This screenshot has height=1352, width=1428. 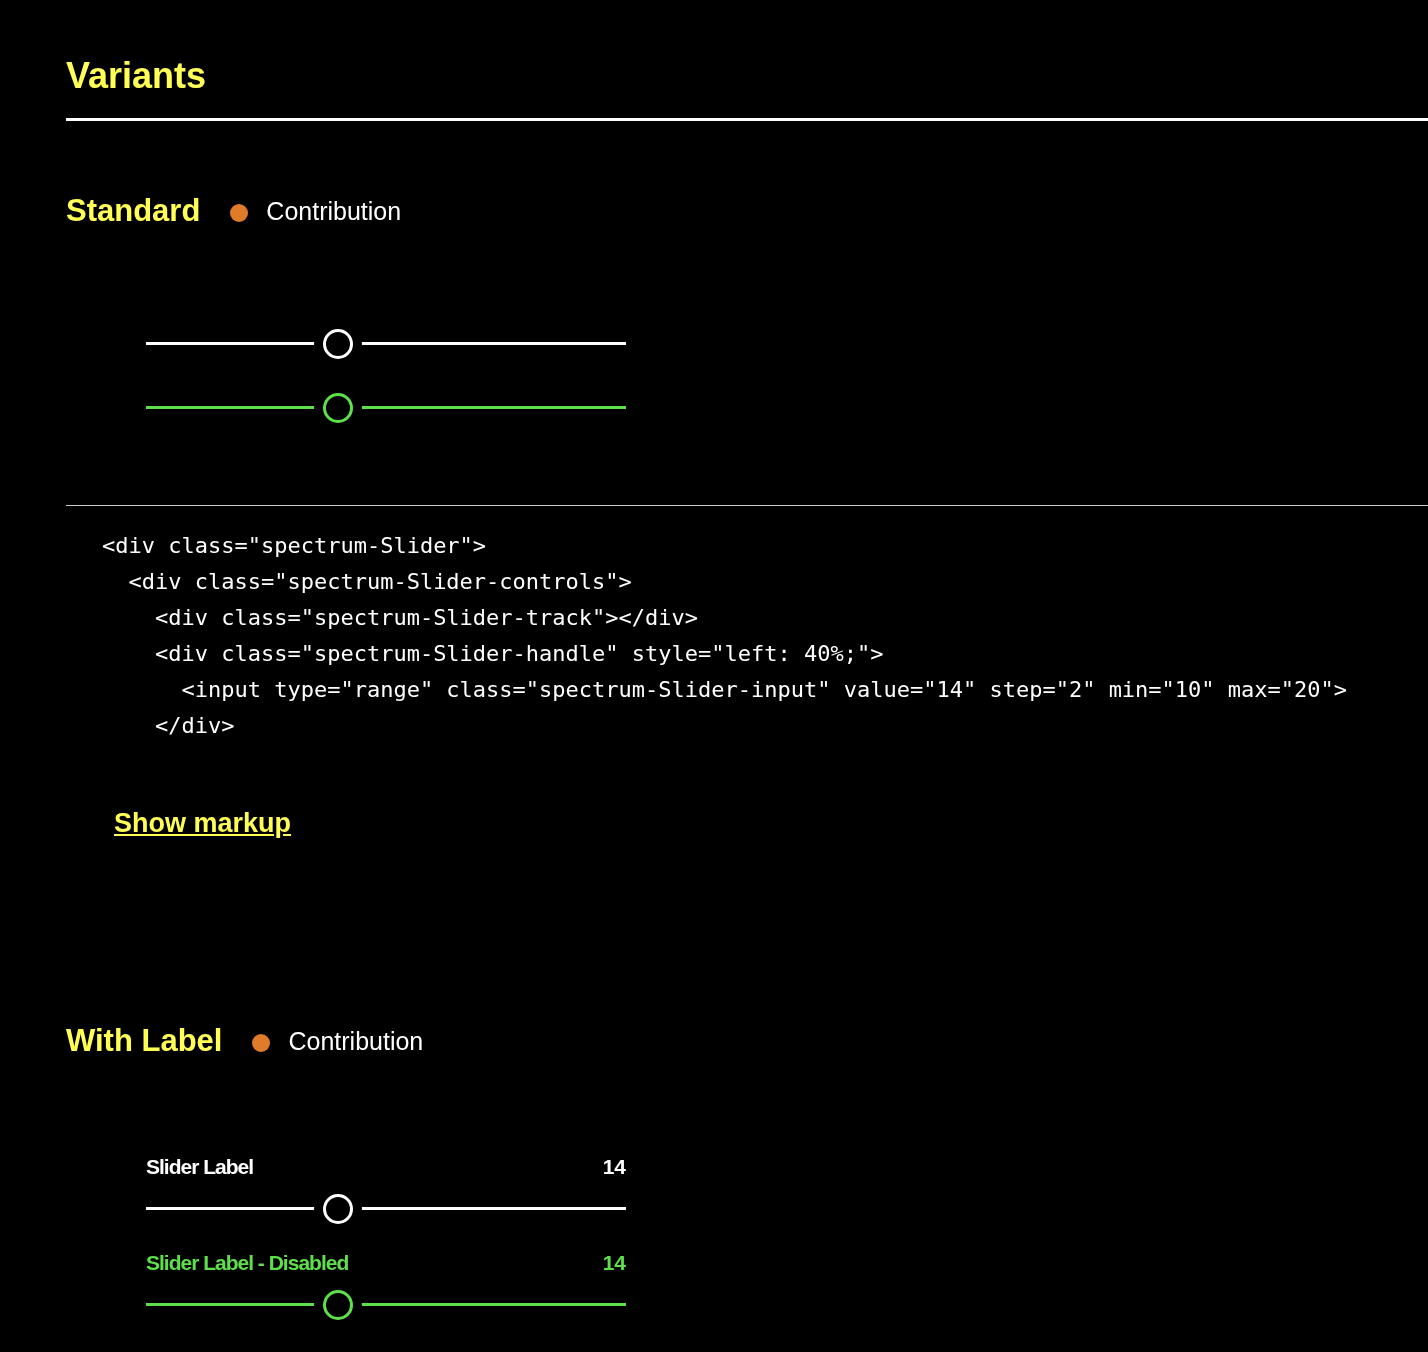 I want to click on section-title: Standard, so click(x=133, y=211).